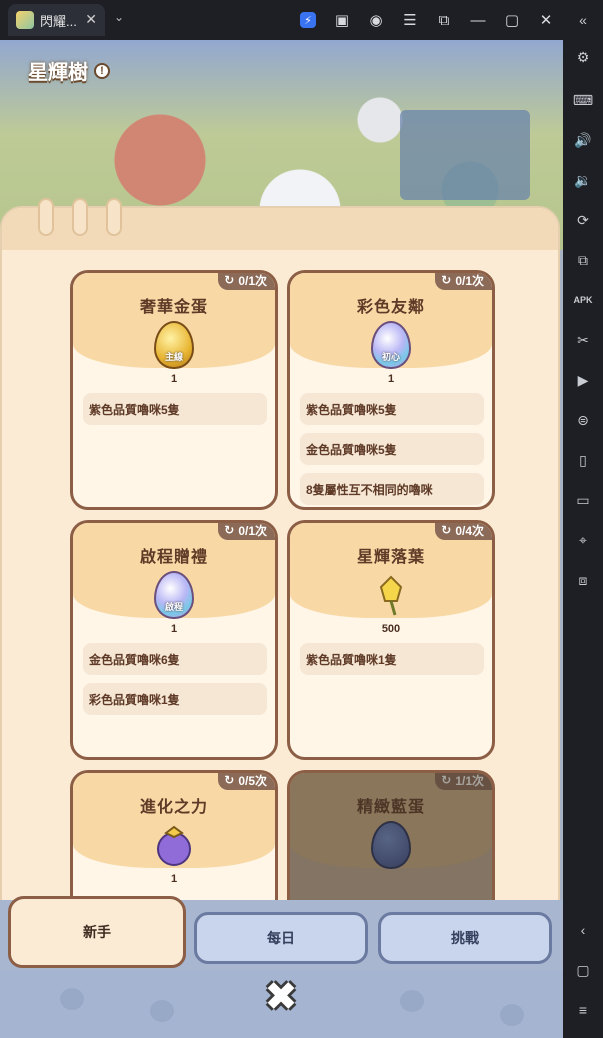 This screenshot has width=603, height=1038. What do you see at coordinates (583, 540) in the screenshot?
I see `location-icon: ⌖` at bounding box center [583, 540].